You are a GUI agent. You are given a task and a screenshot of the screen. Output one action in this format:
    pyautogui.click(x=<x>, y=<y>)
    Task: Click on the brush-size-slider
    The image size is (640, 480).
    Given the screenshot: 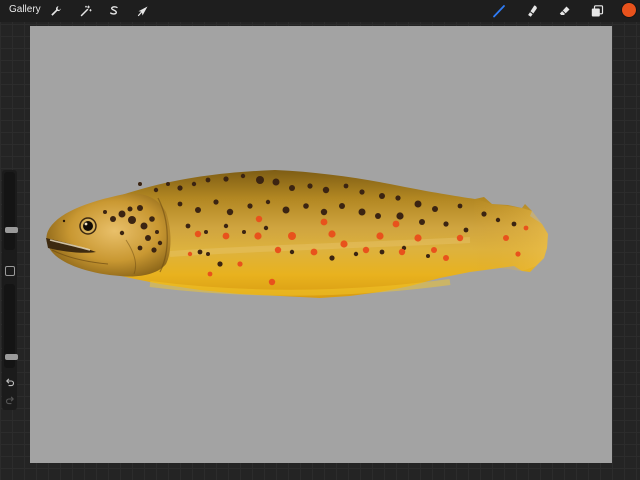 What is the action you would take?
    pyautogui.click(x=11, y=211)
    